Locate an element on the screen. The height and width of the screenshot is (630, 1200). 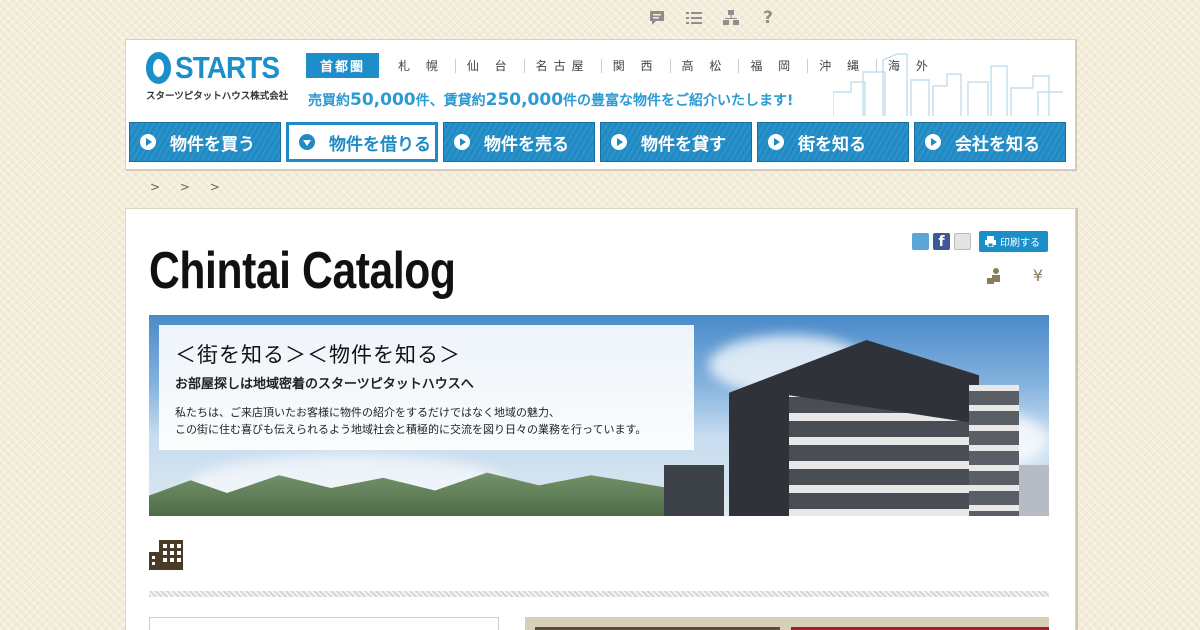
logo-company-name: スターツピタットハウス株式会社 is located at coordinates (217, 96).